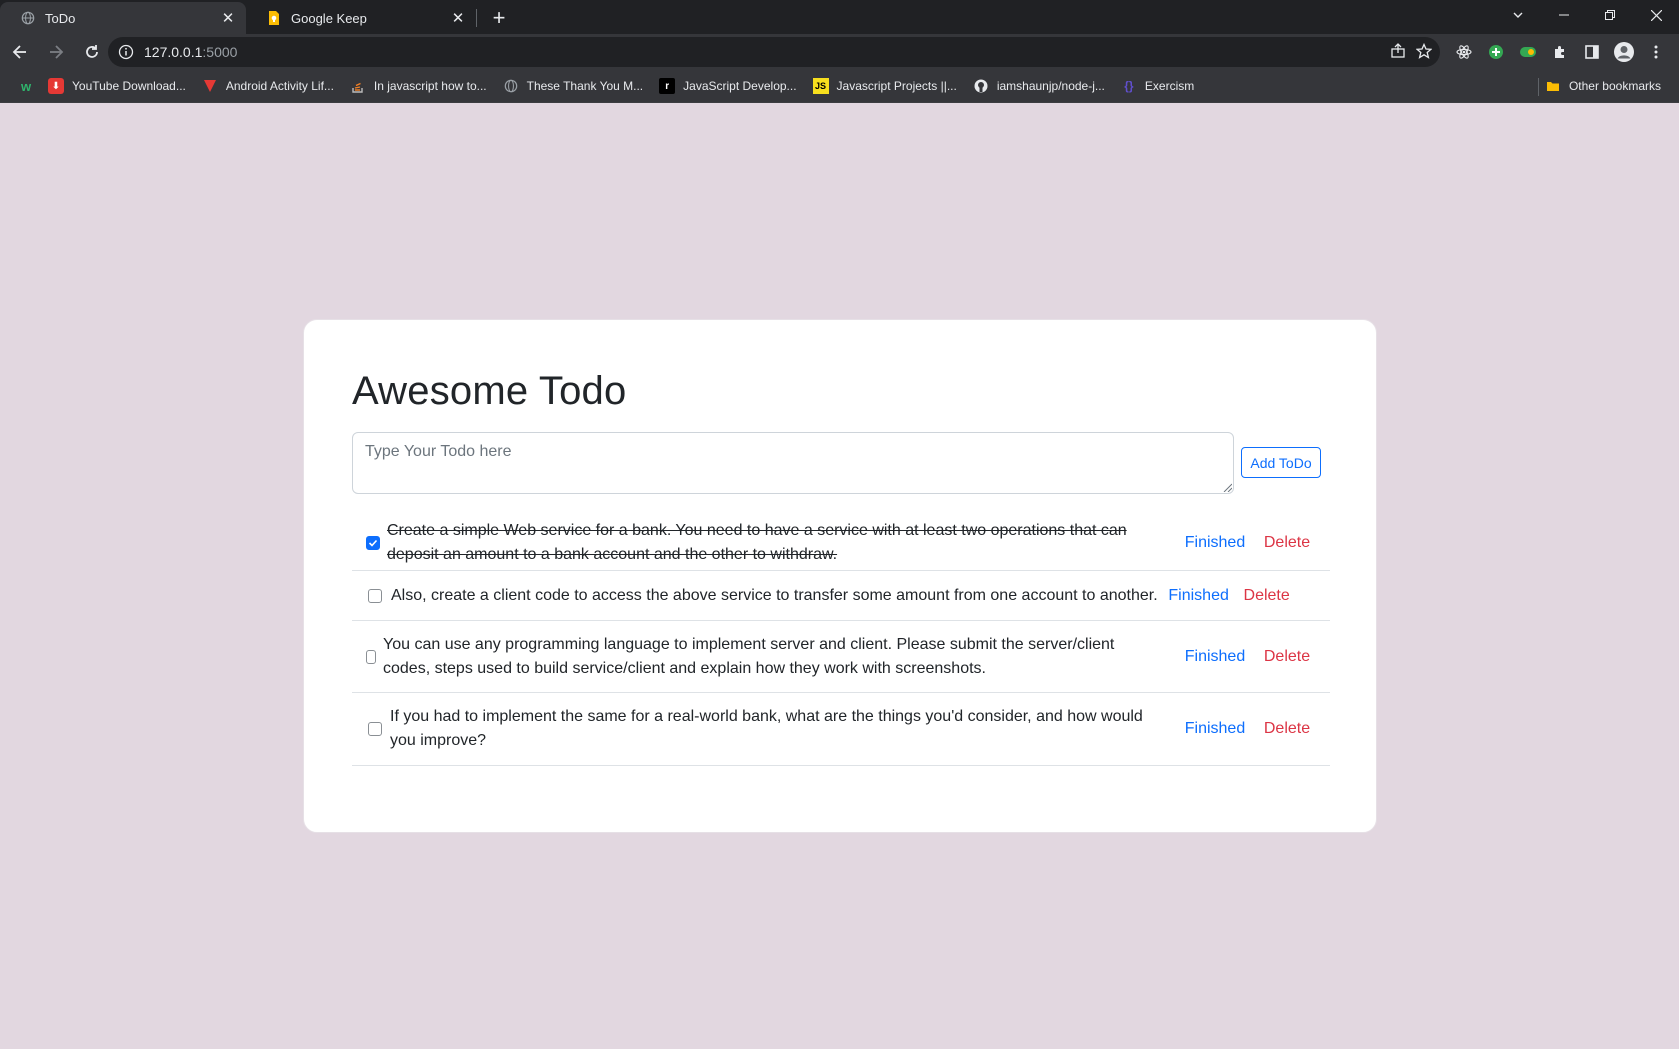 This screenshot has width=1679, height=1049. I want to click on share-icon, so click(1398, 52).